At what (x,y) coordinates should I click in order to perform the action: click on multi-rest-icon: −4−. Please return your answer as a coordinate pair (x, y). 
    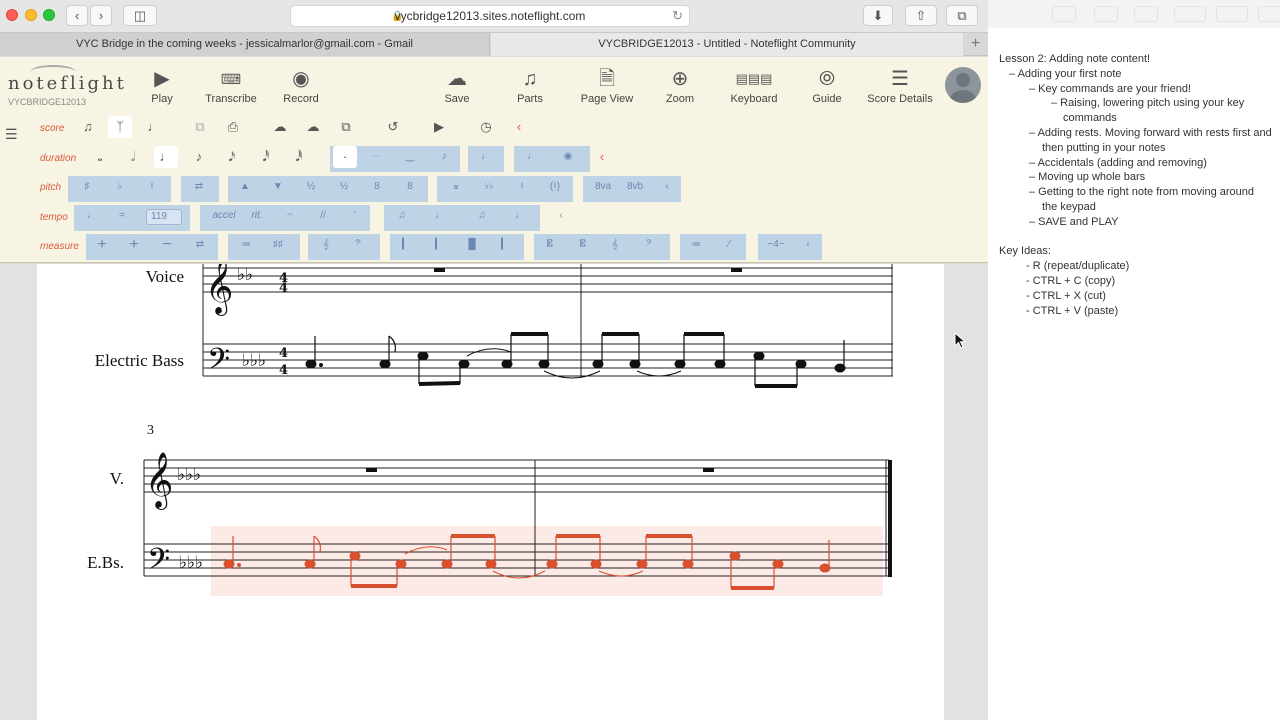
    Looking at the image, I should click on (776, 245).